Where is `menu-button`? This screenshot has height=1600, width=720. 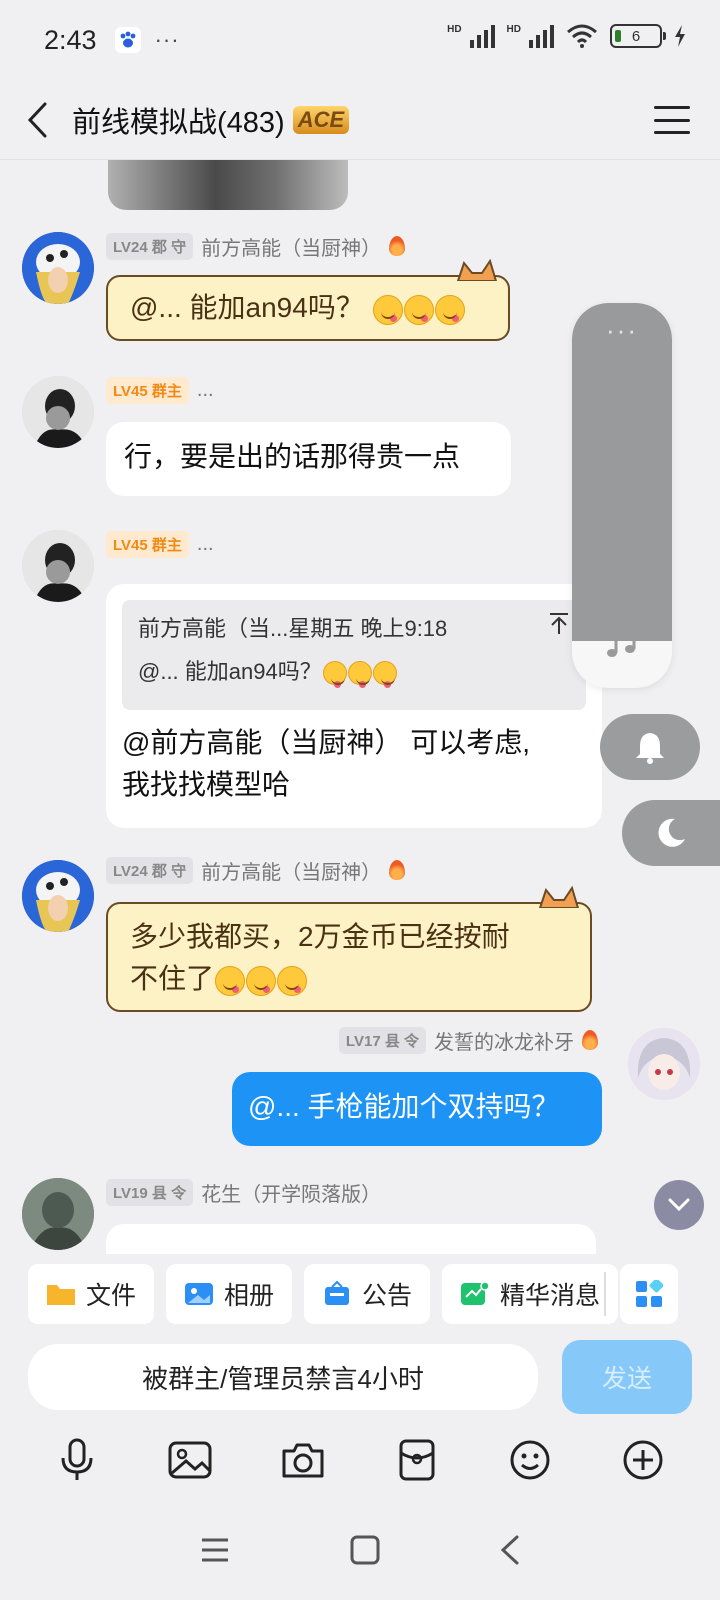
menu-button is located at coordinates (672, 120).